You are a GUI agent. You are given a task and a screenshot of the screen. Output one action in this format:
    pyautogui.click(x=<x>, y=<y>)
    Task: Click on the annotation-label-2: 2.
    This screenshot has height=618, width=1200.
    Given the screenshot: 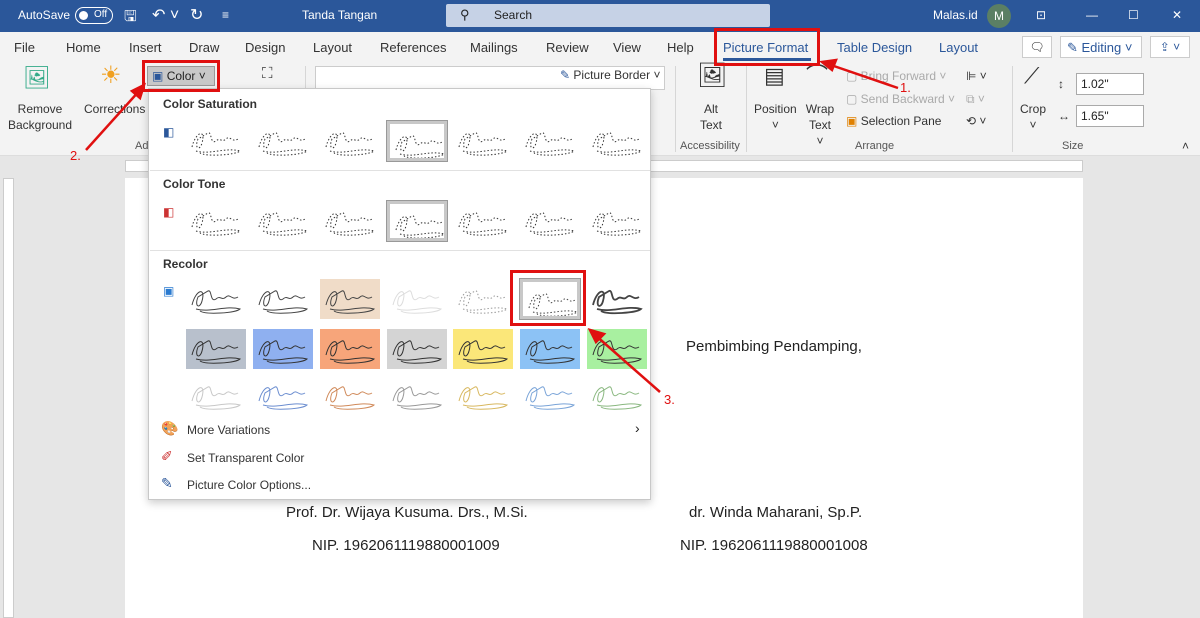 What is the action you would take?
    pyautogui.click(x=75, y=155)
    